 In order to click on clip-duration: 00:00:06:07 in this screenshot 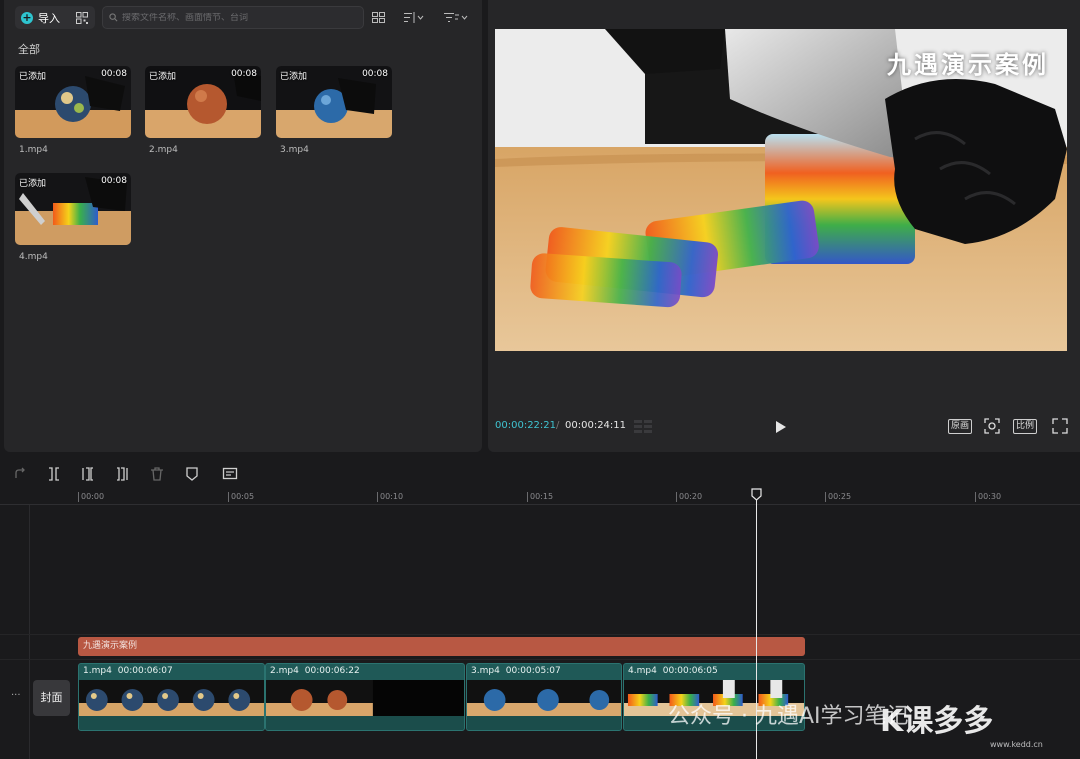, I will do `click(145, 671)`.